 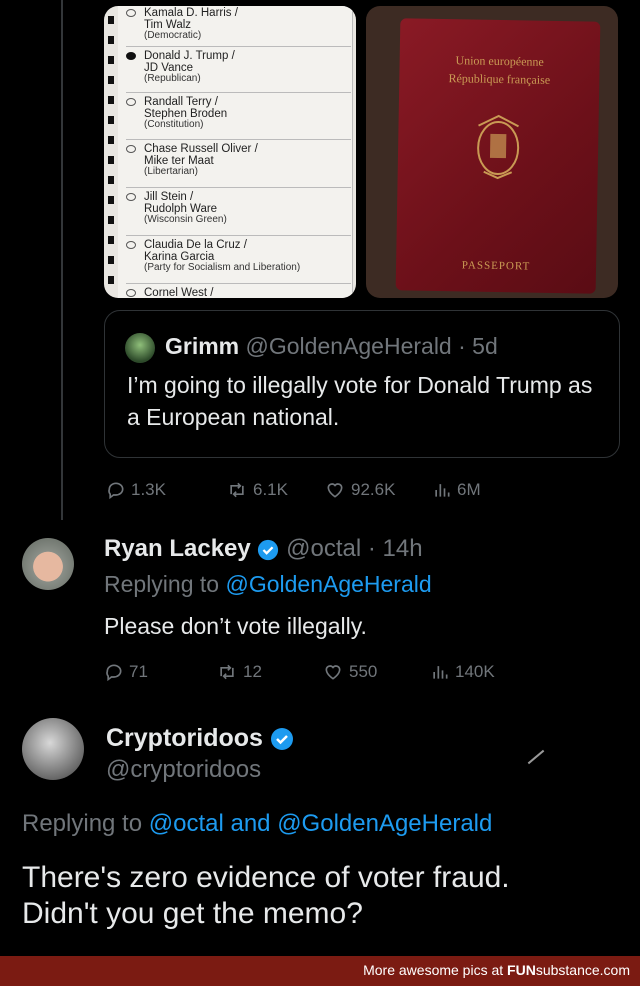 What do you see at coordinates (173, 35) in the screenshot?
I see `party: (Democratic)` at bounding box center [173, 35].